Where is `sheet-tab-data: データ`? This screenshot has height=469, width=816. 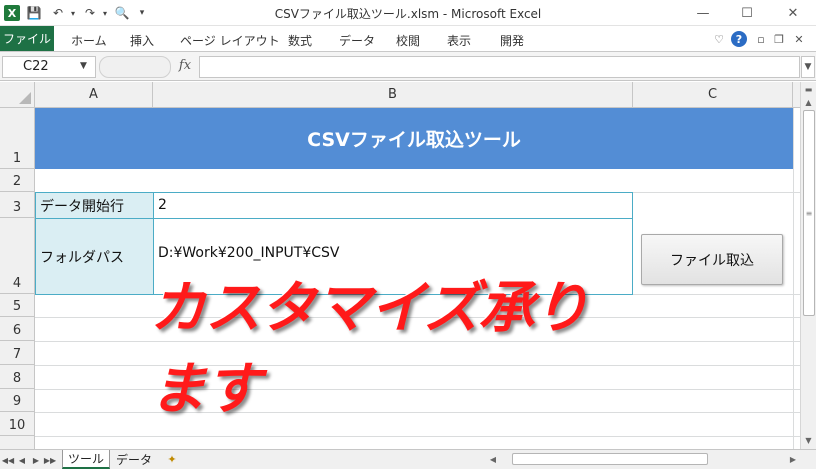 sheet-tab-data: データ is located at coordinates (134, 459).